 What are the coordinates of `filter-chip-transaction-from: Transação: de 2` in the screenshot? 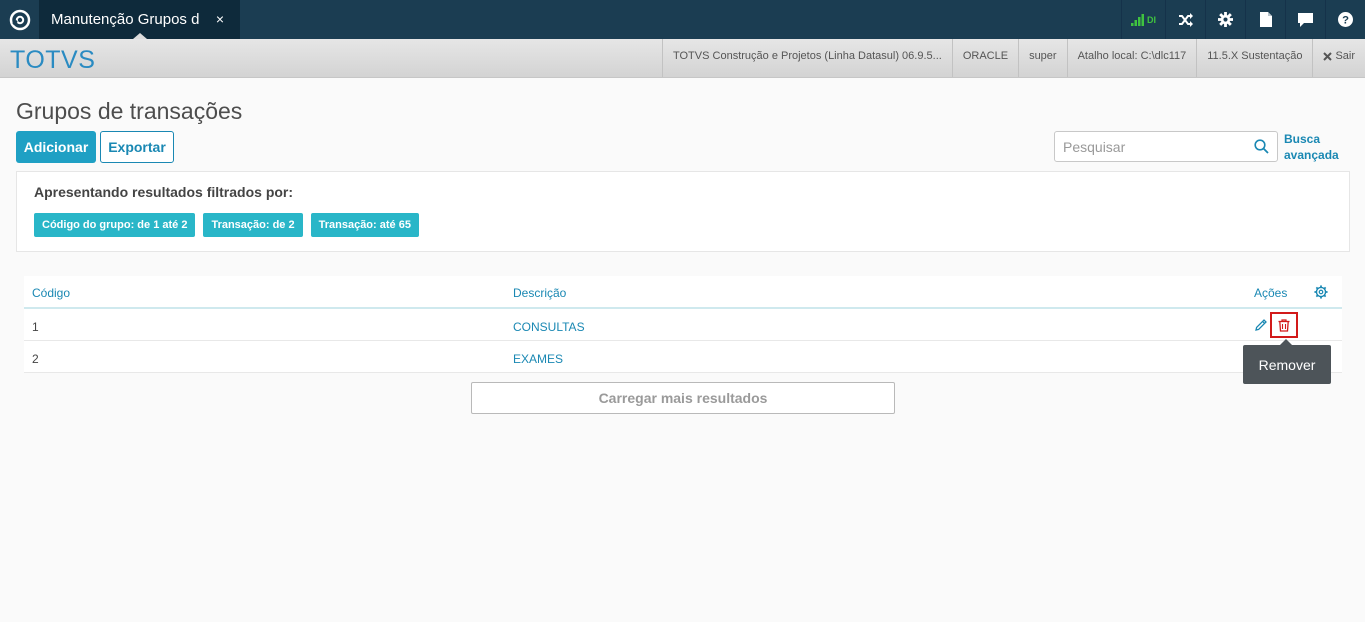 It's located at (253, 225).